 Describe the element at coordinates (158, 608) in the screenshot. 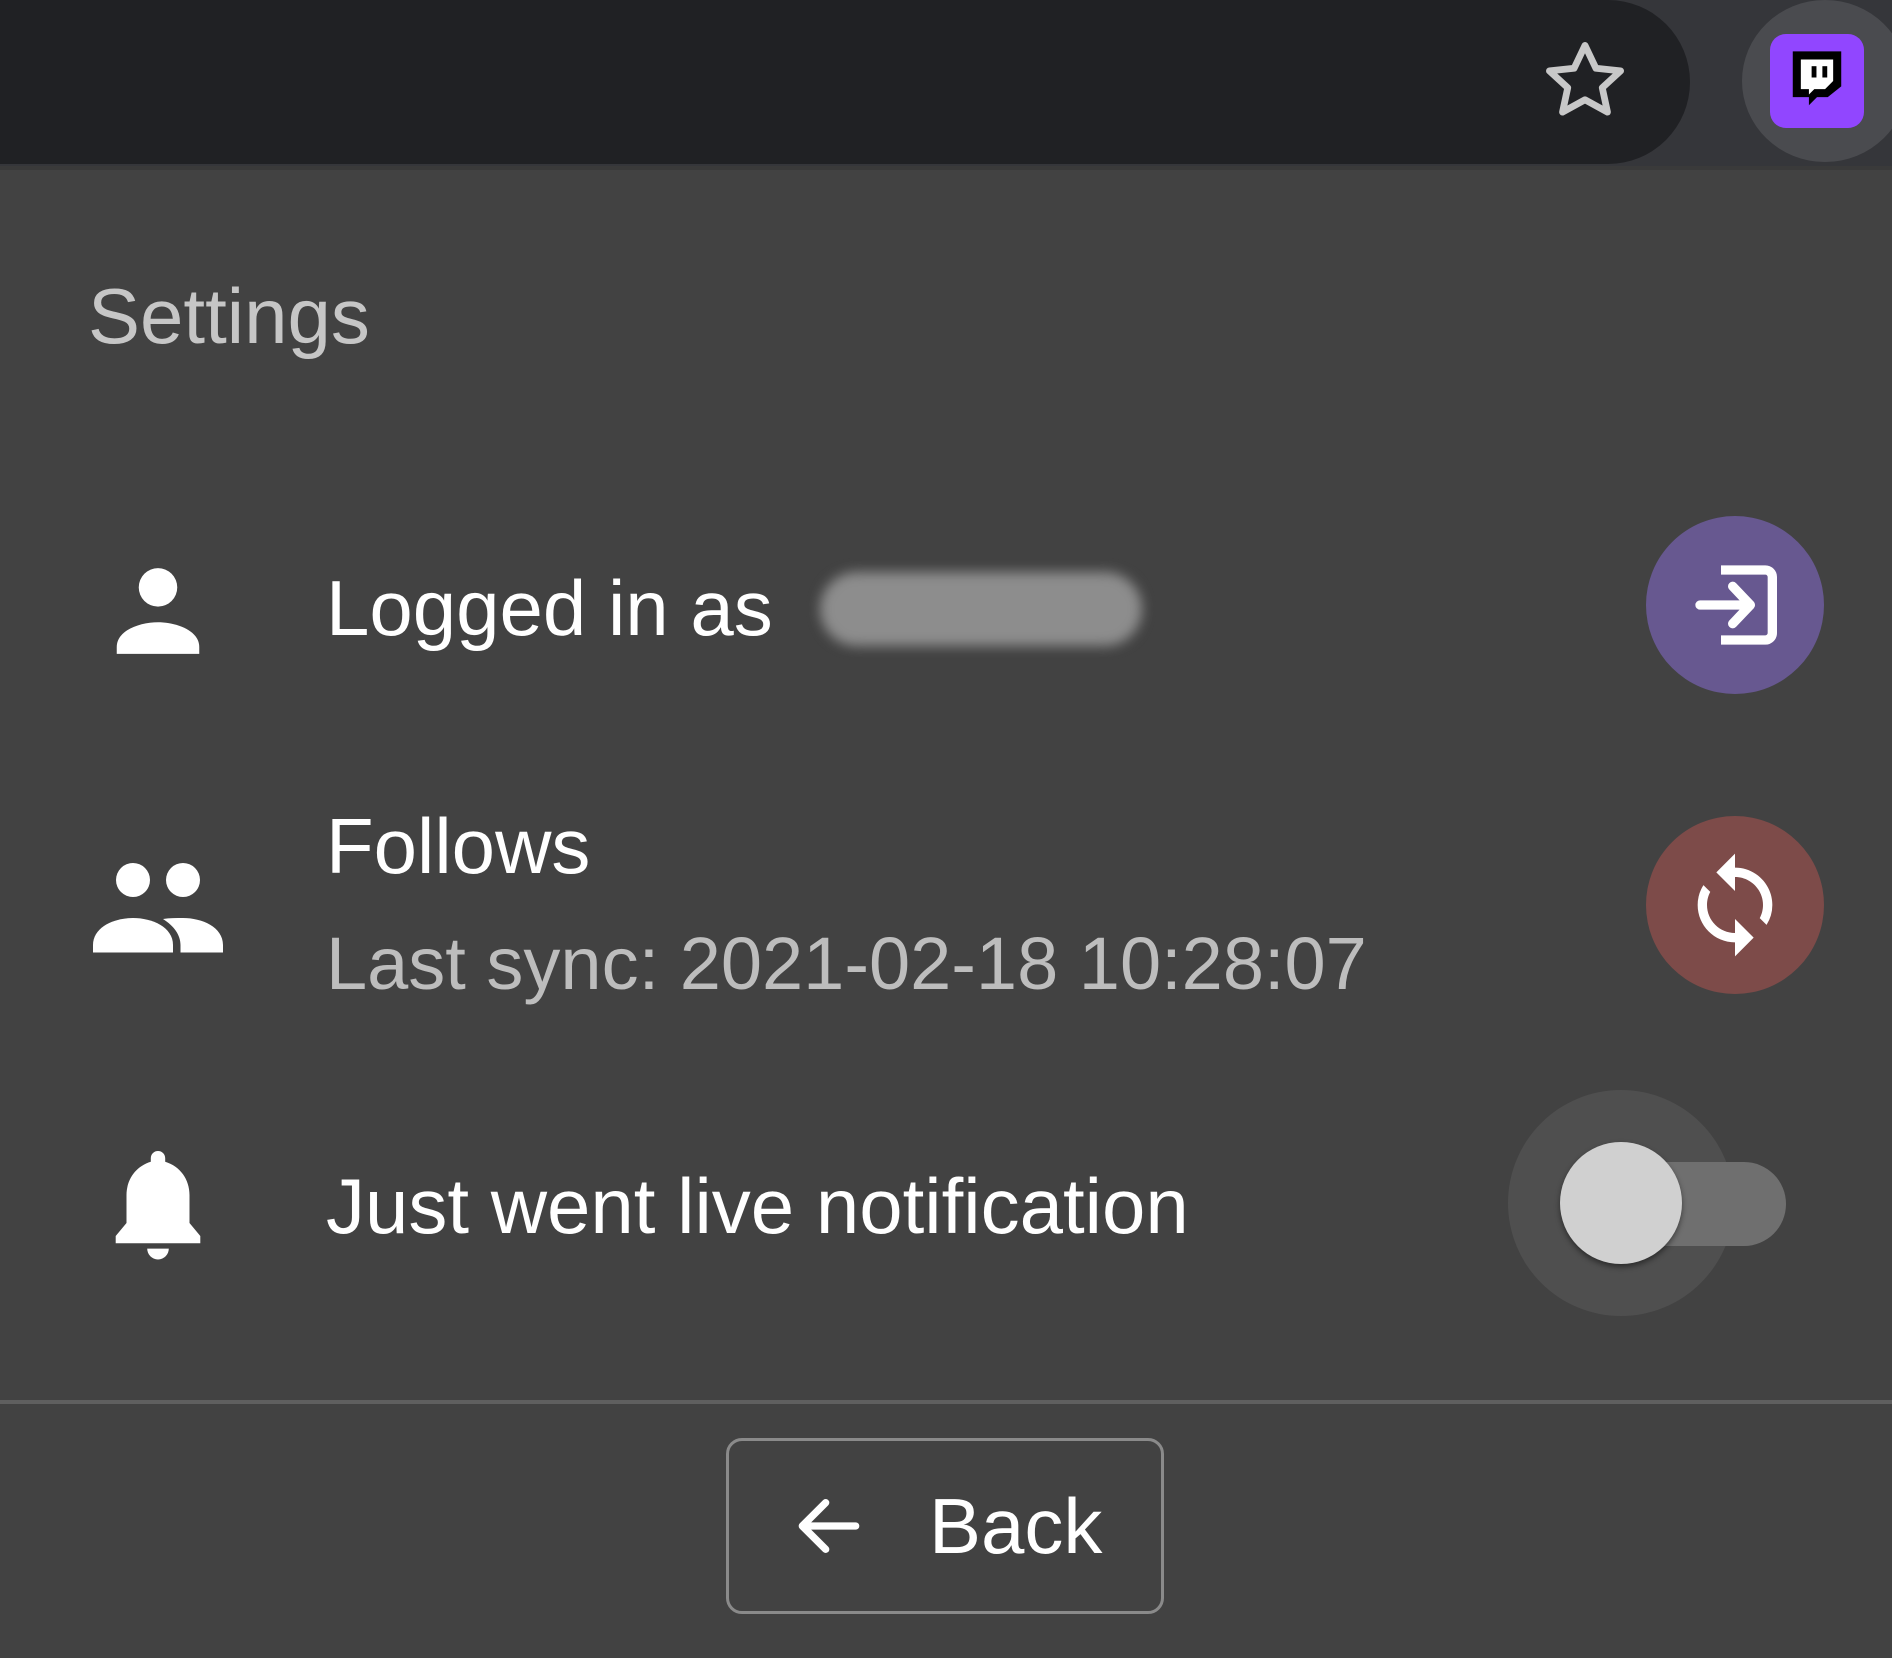

I see `person-icon` at that location.